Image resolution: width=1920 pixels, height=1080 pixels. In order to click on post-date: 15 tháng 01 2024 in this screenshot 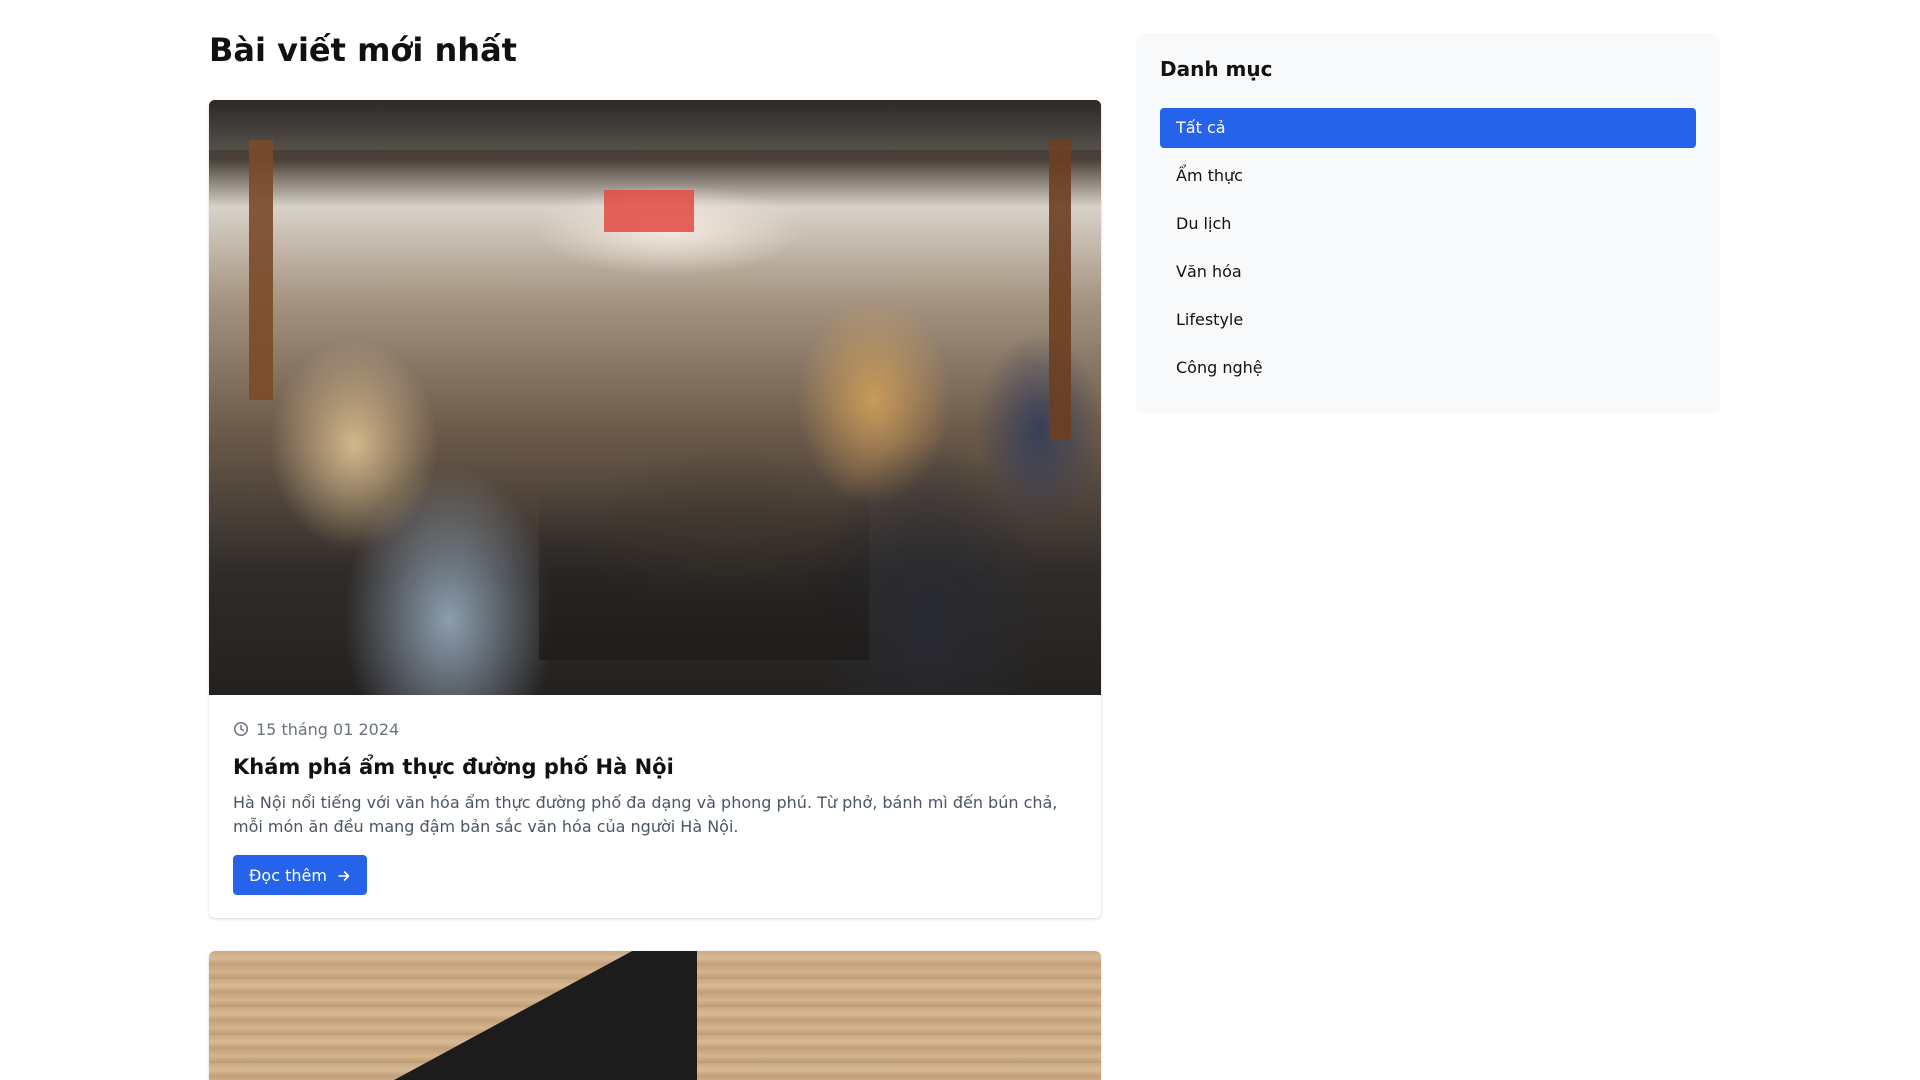, I will do `click(328, 729)`.